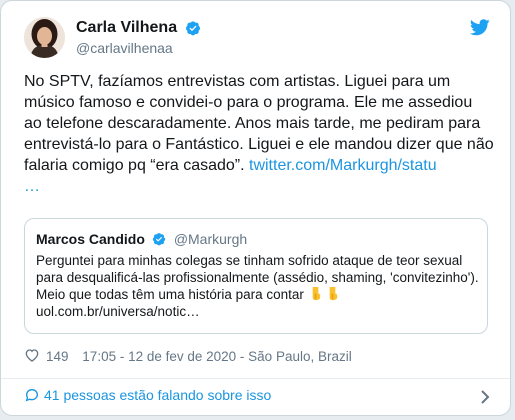  Describe the element at coordinates (210, 238) in the screenshot. I see `quoted-handle: @Markurgh` at that location.